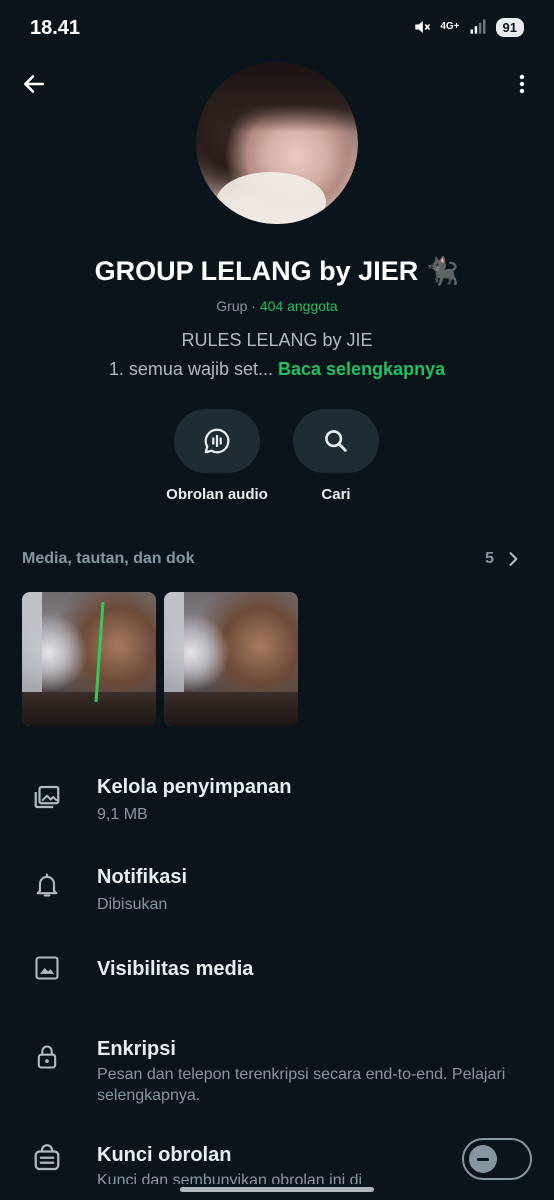  I want to click on lock-icon, so click(47, 1057).